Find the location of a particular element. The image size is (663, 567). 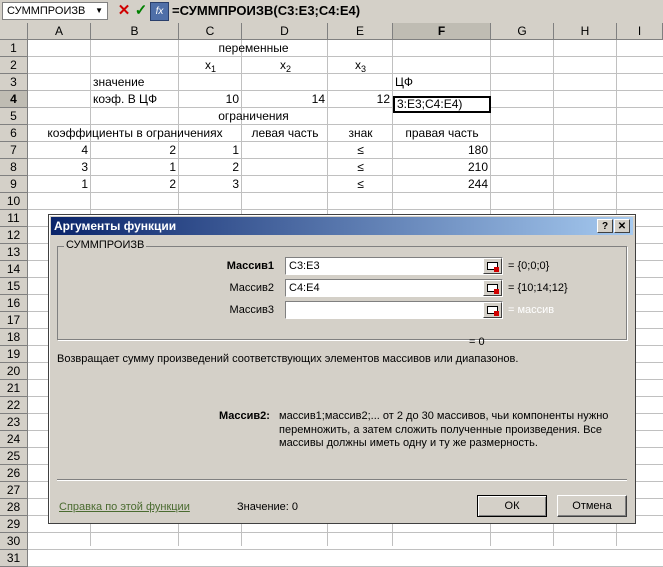

row-header-20: 20 is located at coordinates (14, 371).